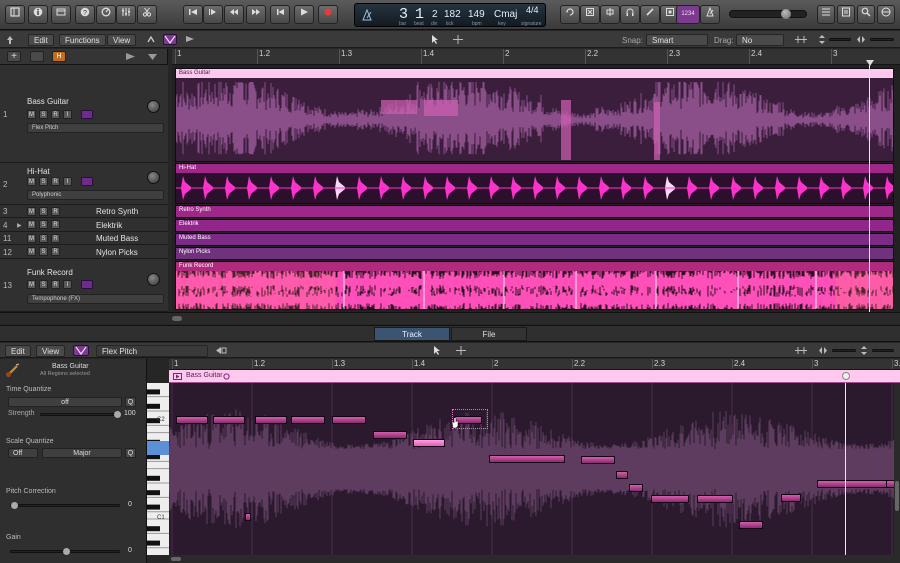  Describe the element at coordinates (534, 239) in the screenshot. I see `region-muted-bass: Muted Bass` at that location.